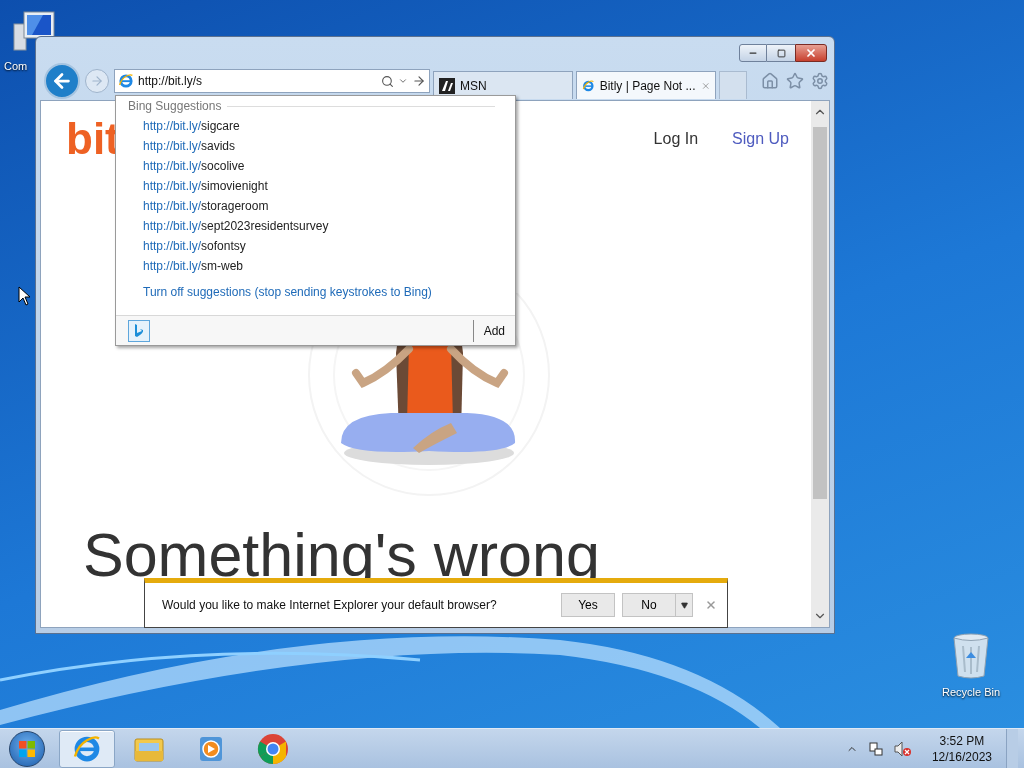  Describe the element at coordinates (62, 81) in the screenshot. I see `back-button` at that location.